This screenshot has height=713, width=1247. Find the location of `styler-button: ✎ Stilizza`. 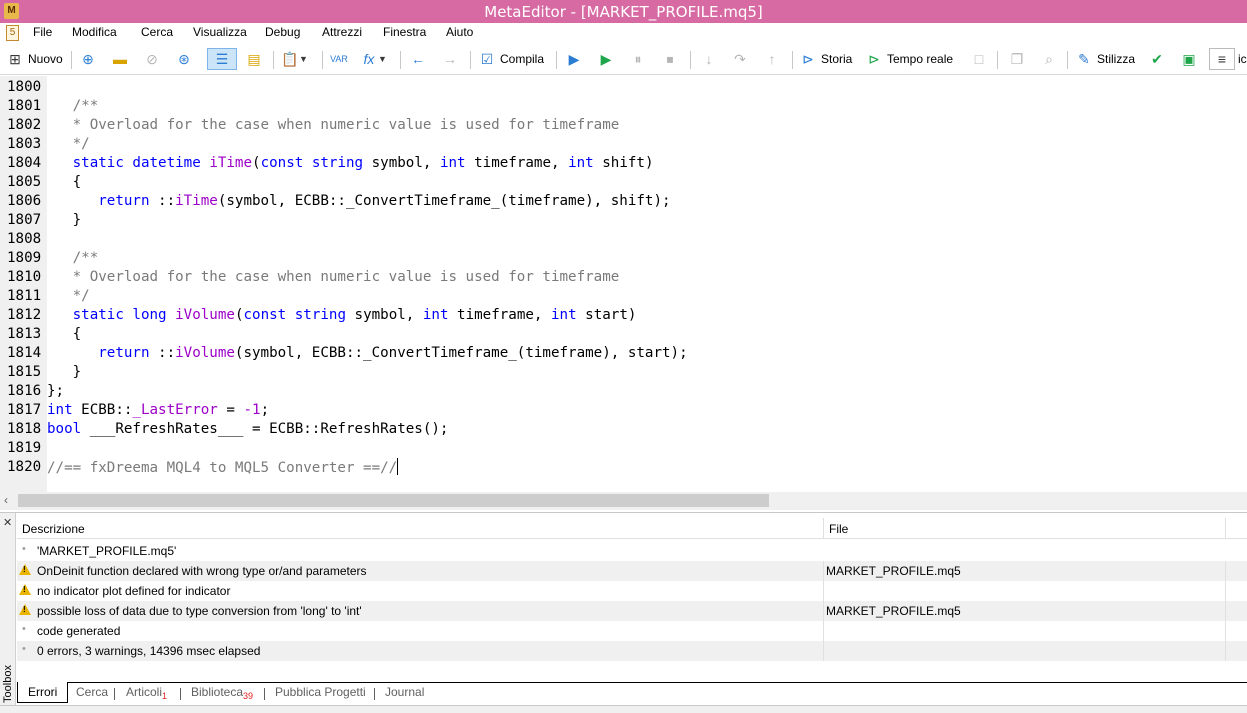

styler-button: ✎ Stilizza is located at coordinates (1105, 59).